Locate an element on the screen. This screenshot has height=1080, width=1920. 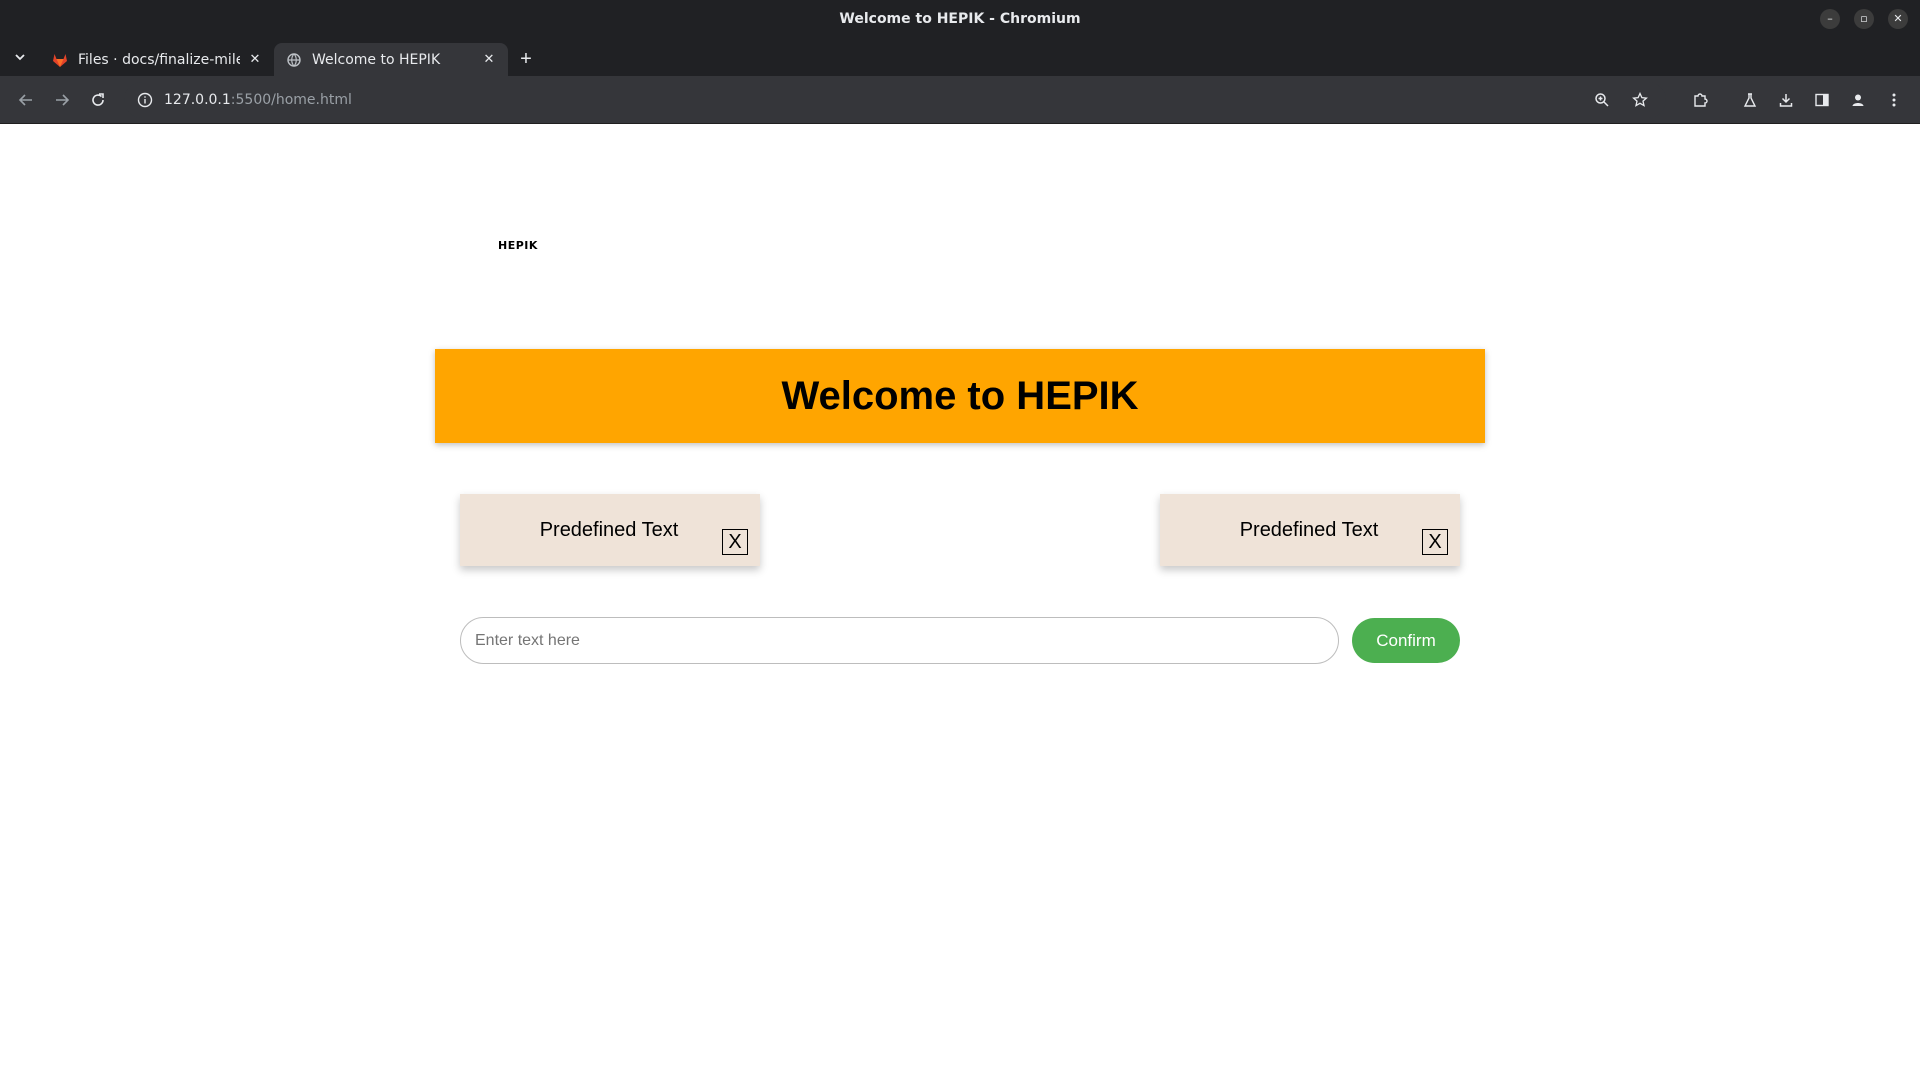
downloads-button is located at coordinates (1786, 100).